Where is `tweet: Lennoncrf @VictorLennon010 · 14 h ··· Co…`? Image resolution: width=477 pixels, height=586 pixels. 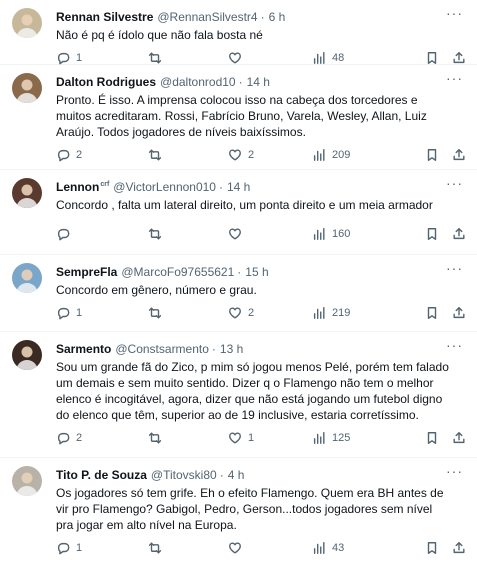 tweet: Lennoncrf @VictorLennon010 · 14 h ··· Co… is located at coordinates (238, 212).